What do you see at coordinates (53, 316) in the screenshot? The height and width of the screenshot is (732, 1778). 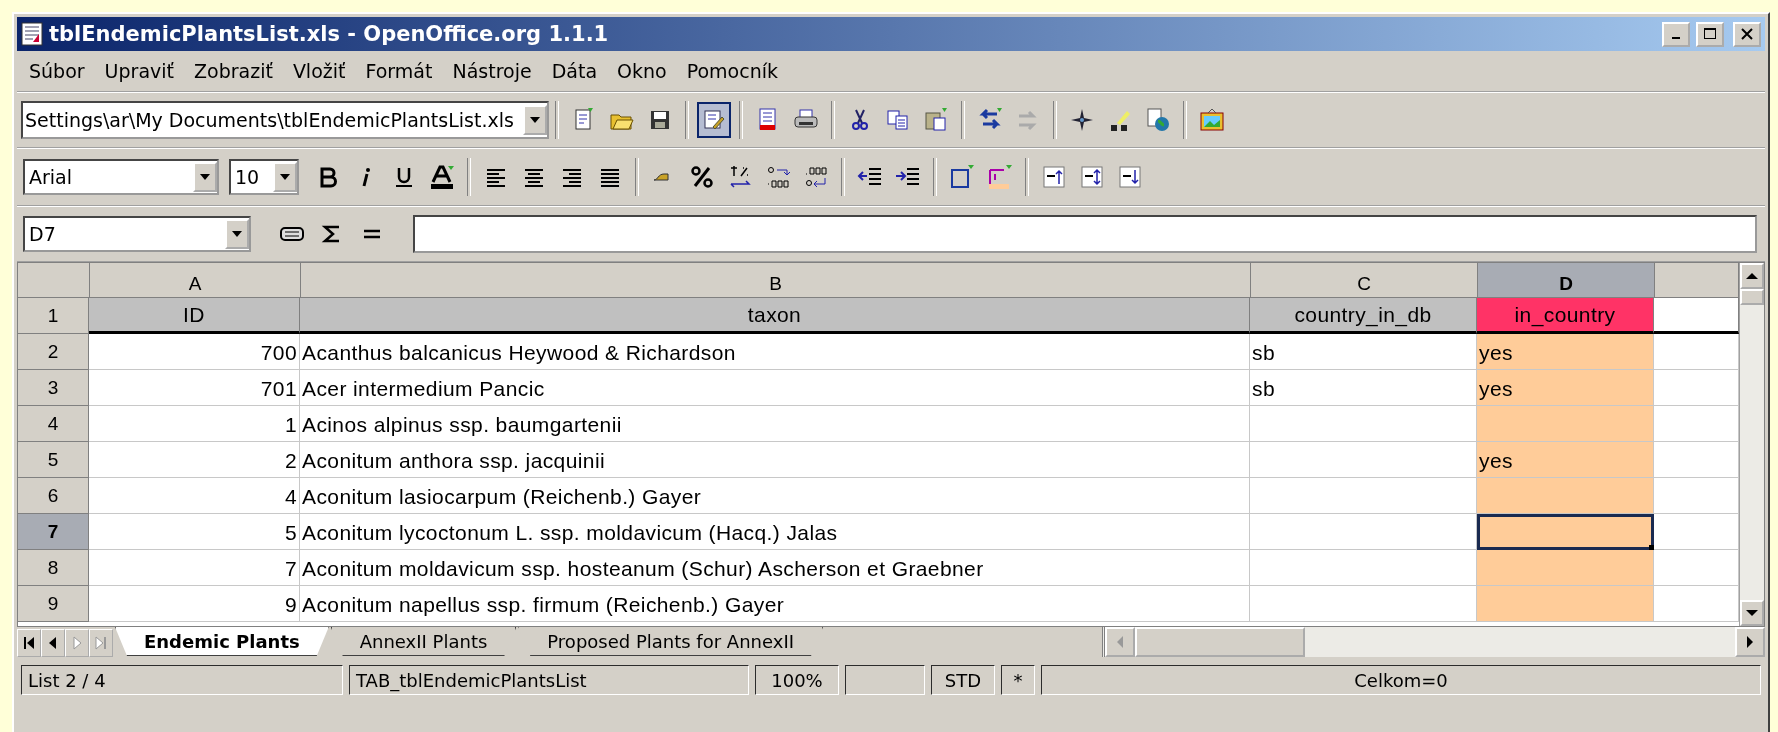 I see `row-header: 1` at bounding box center [53, 316].